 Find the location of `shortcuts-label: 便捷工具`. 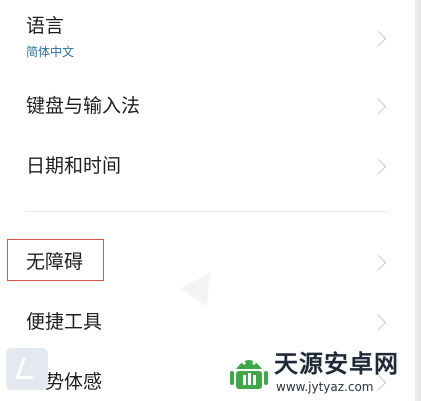

shortcuts-label: 便捷工具 is located at coordinates (64, 322).